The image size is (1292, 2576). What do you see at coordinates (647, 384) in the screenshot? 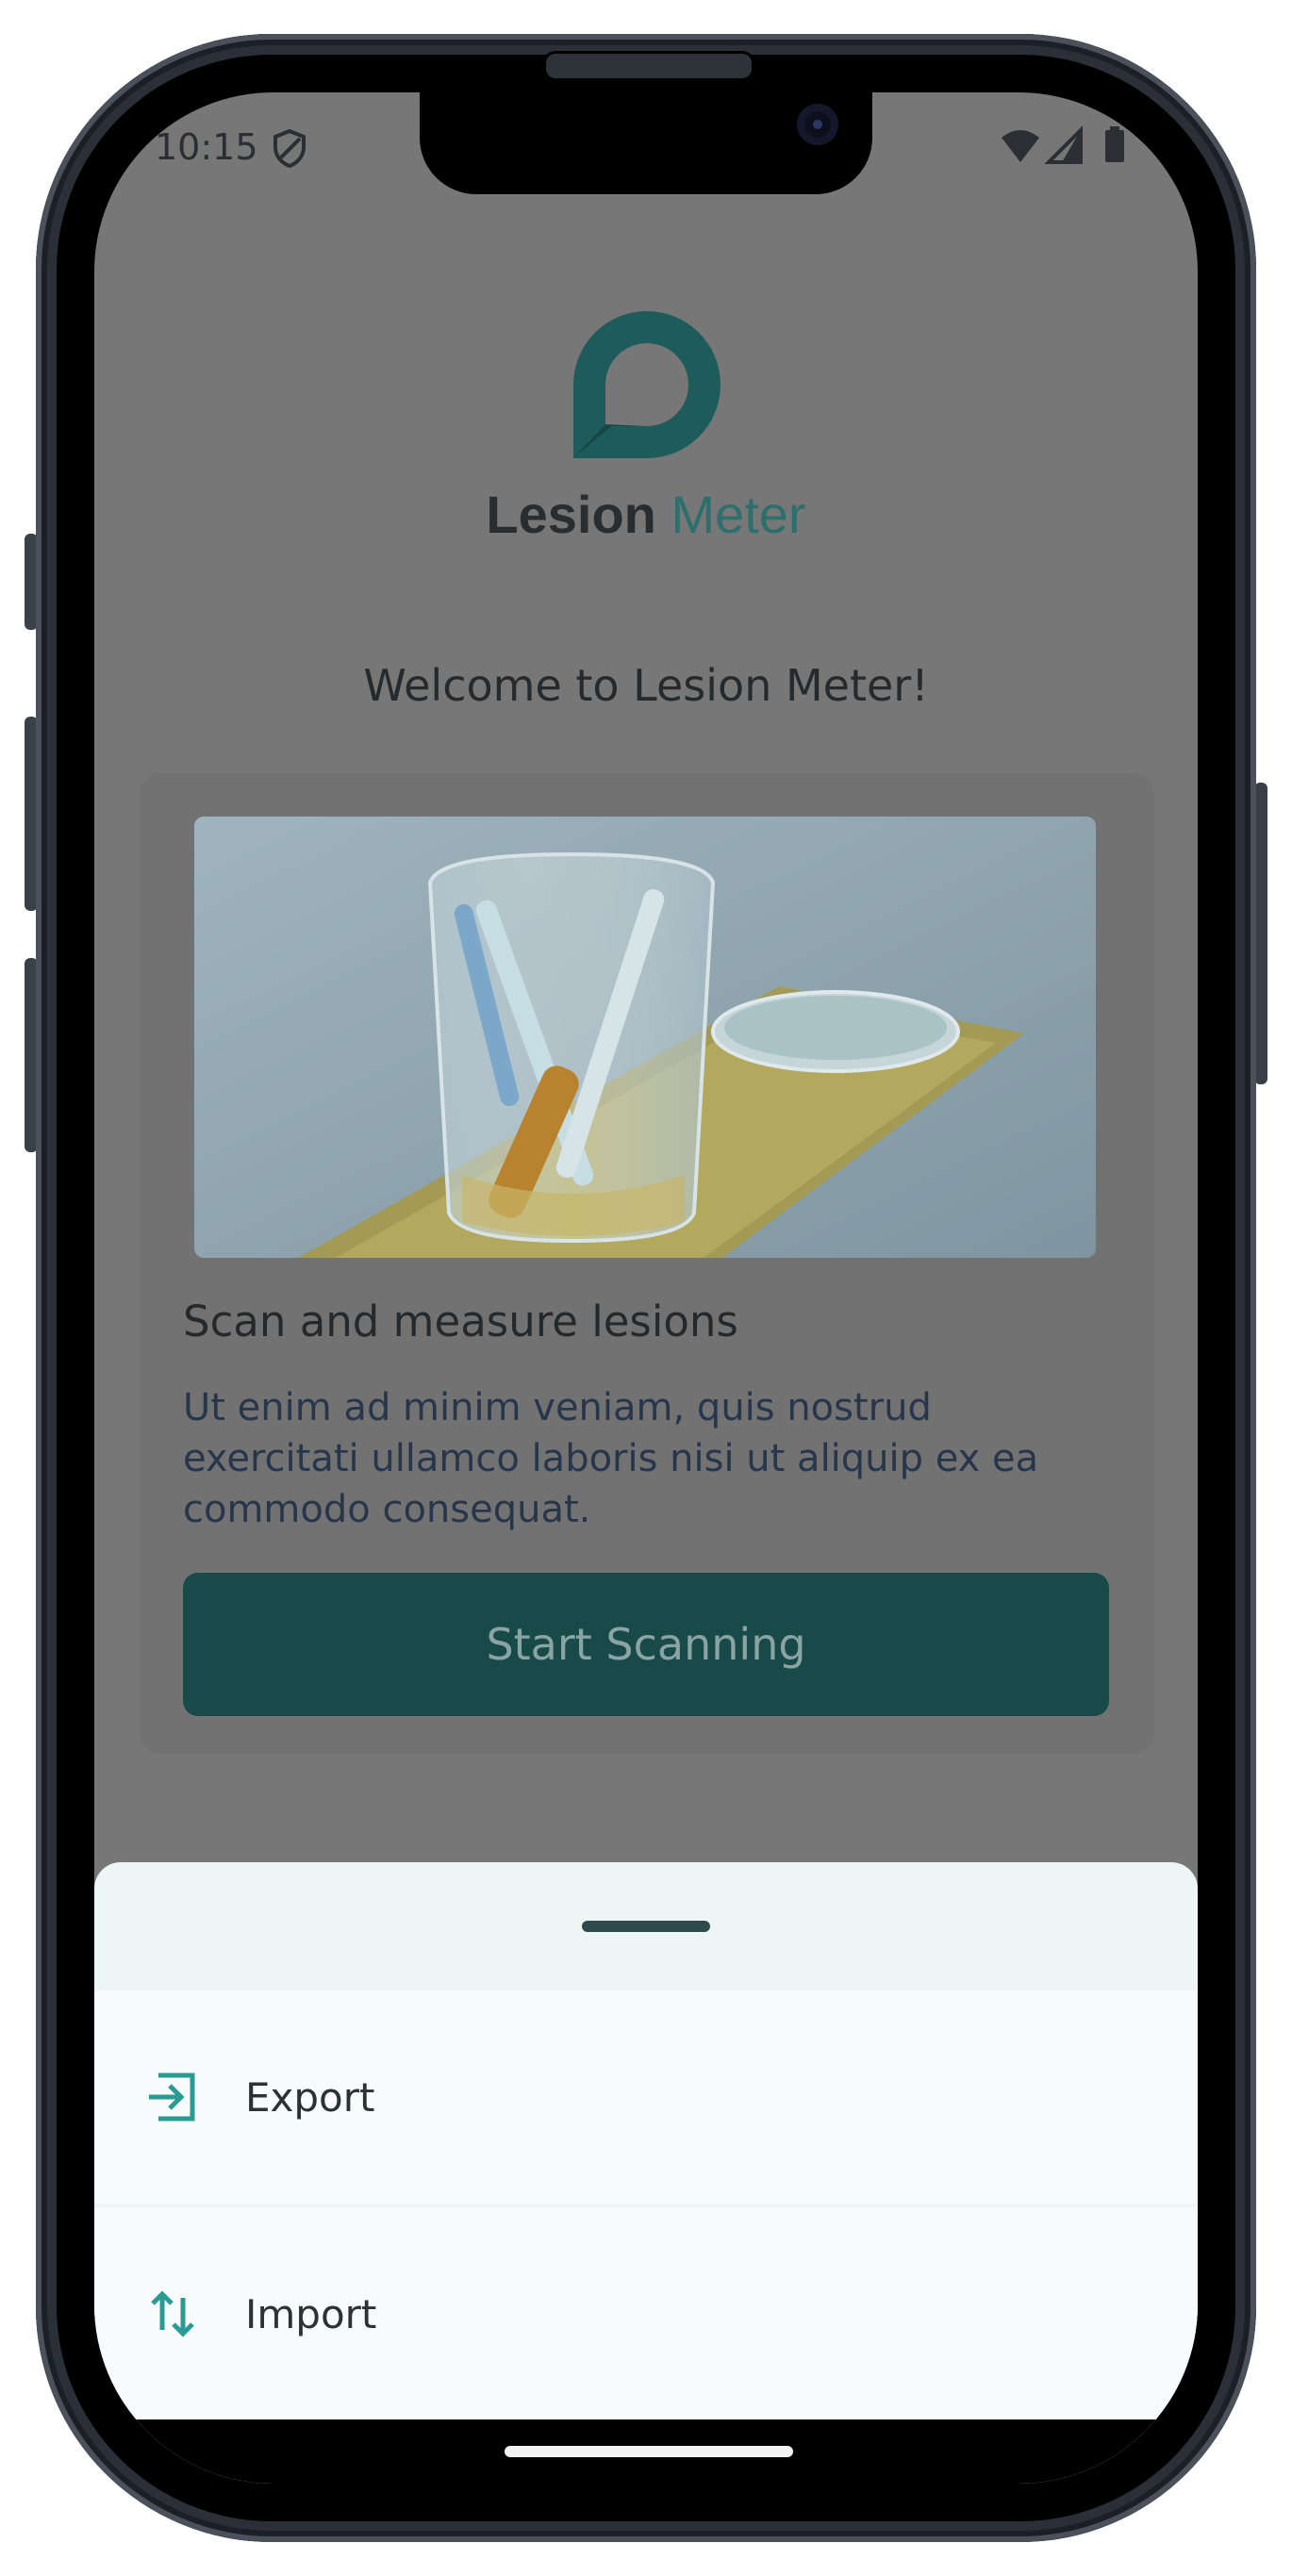
I see `lesion-meter-logo` at bounding box center [647, 384].